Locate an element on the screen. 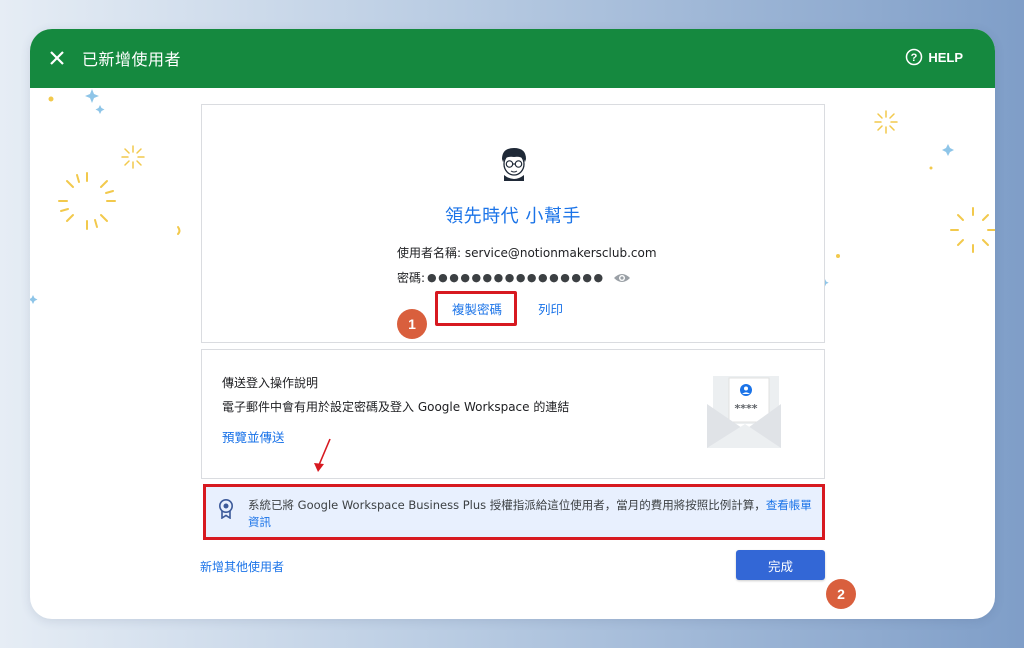 This screenshot has width=1024, height=648. username-label: 使用者名稱: is located at coordinates (429, 253).